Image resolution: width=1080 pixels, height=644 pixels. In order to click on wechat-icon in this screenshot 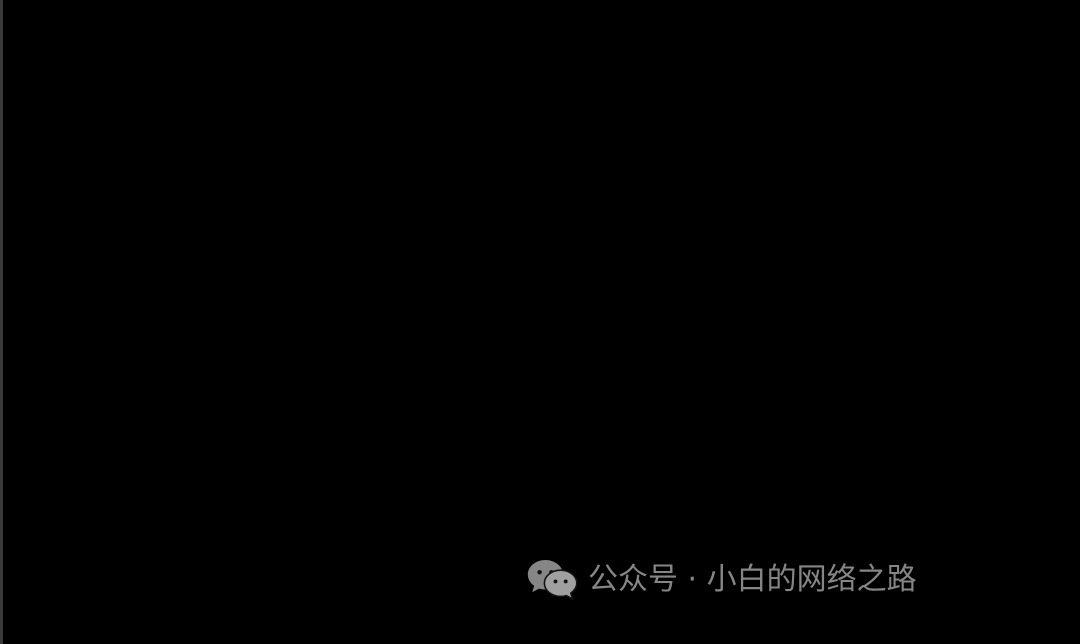, I will do `click(553, 580)`.